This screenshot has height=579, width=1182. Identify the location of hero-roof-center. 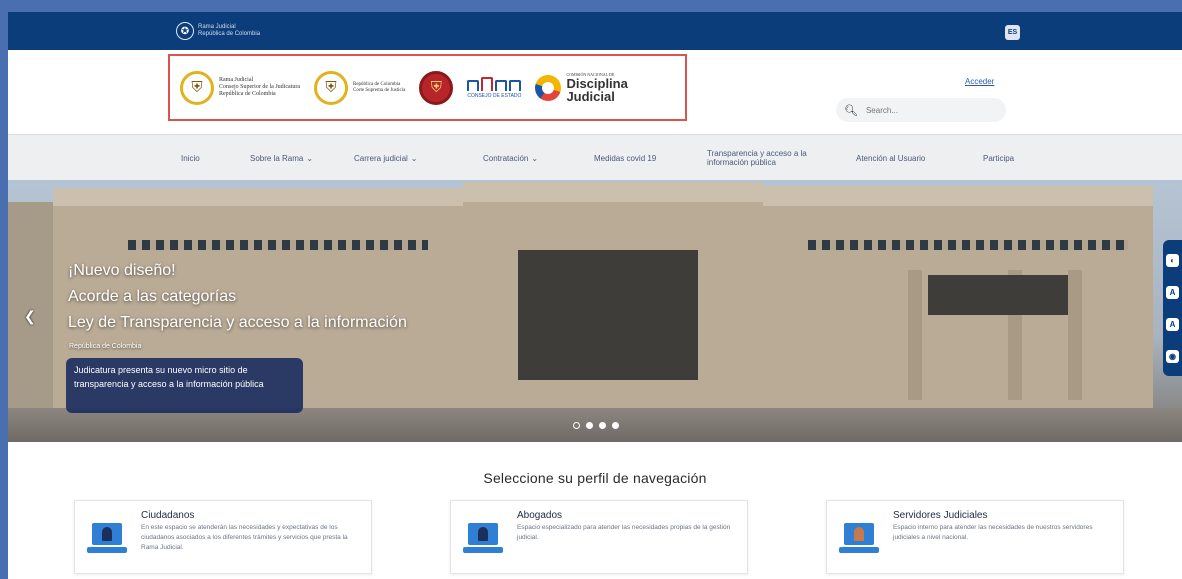
(613, 193).